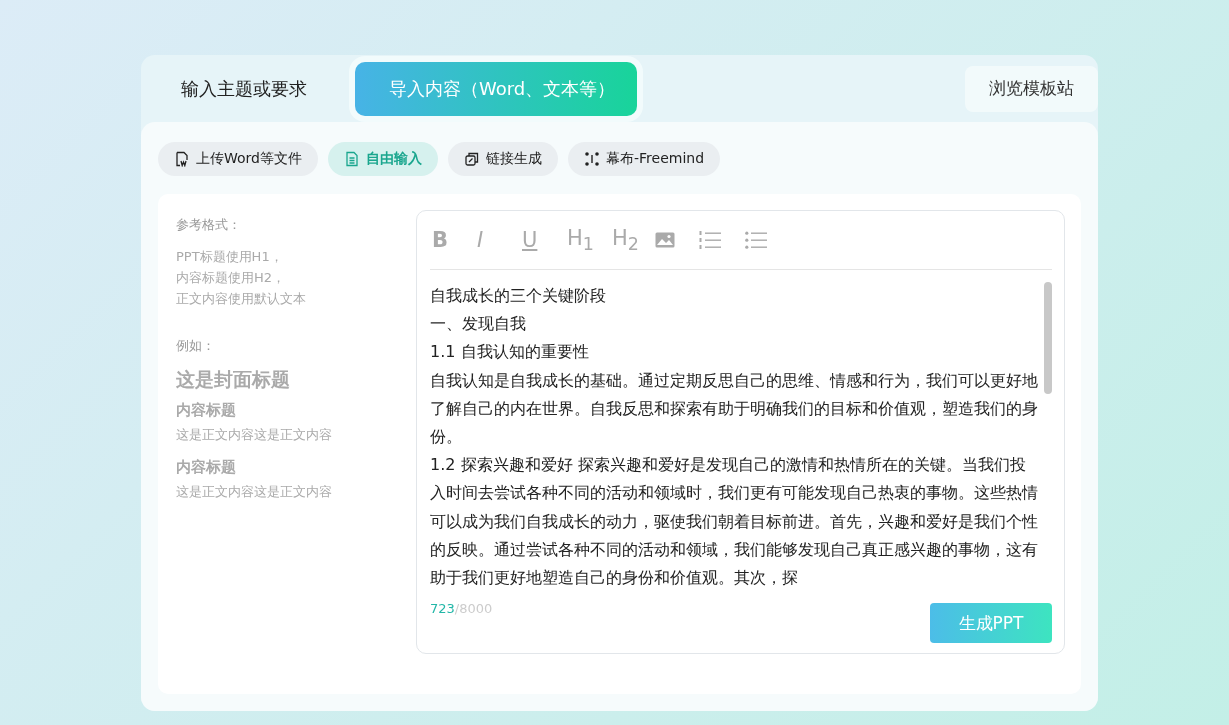  Describe the element at coordinates (518, 296) in the screenshot. I see `editor-paragraph: 自我成长的三个关键阶段` at that location.